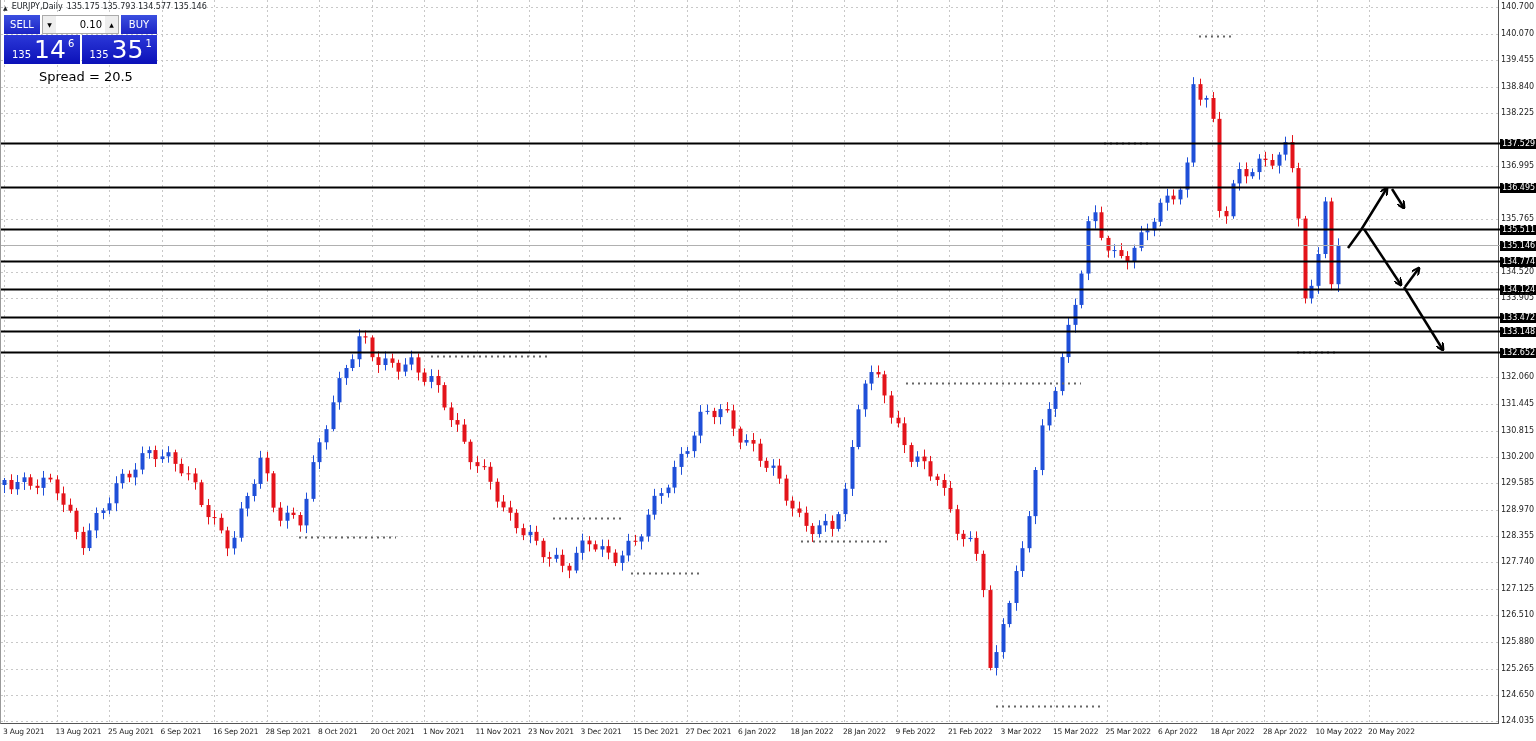  What do you see at coordinates (1518, 165) in the screenshot?
I see `price-tick-label: 136.995` at bounding box center [1518, 165].